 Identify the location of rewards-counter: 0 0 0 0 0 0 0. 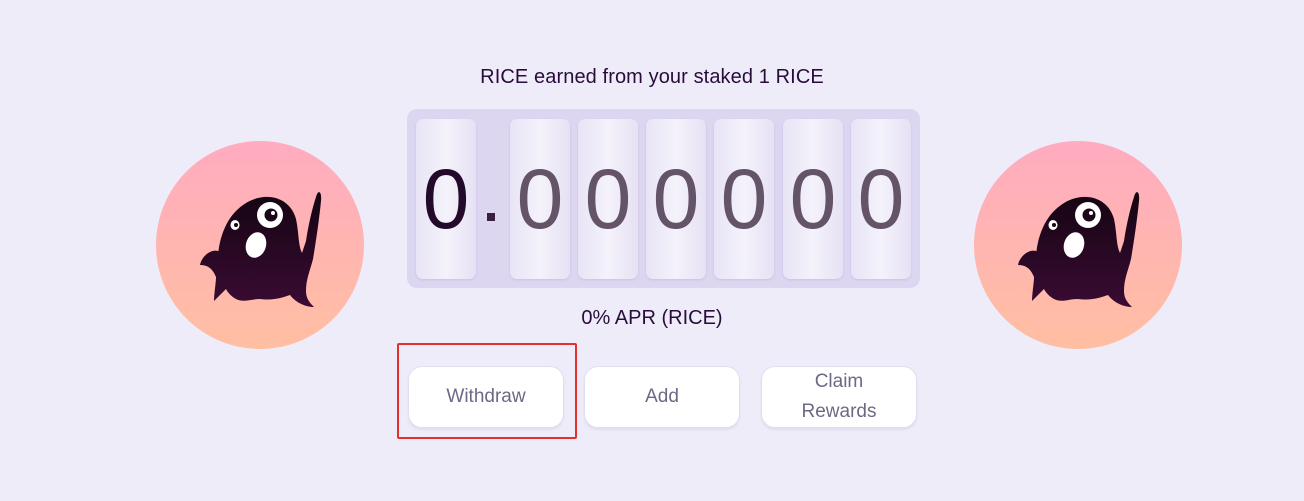
(663, 198).